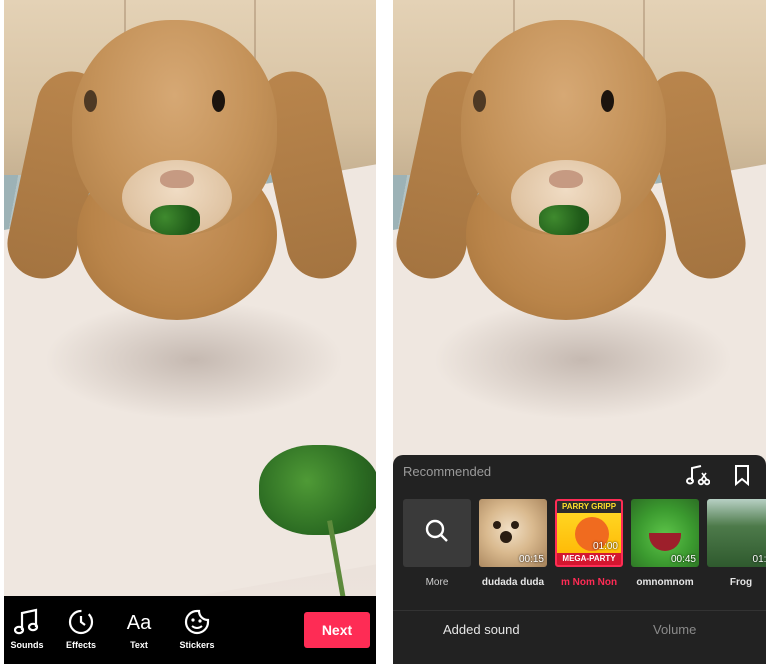 Image resolution: width=766 pixels, height=664 pixels. I want to click on panel-header: Recommended, so click(447, 471).